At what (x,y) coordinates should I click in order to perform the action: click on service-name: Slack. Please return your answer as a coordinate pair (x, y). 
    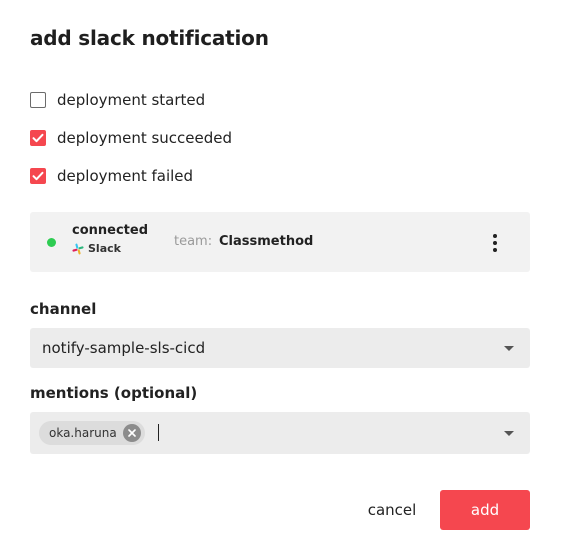
    Looking at the image, I should click on (104, 248).